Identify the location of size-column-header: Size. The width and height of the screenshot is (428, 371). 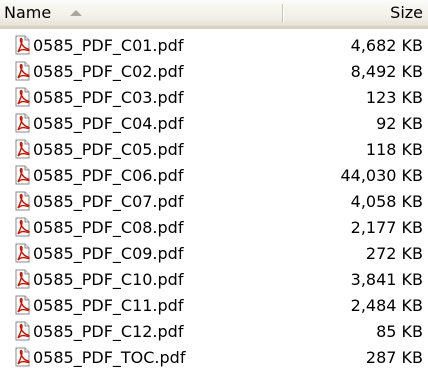
(355, 13).